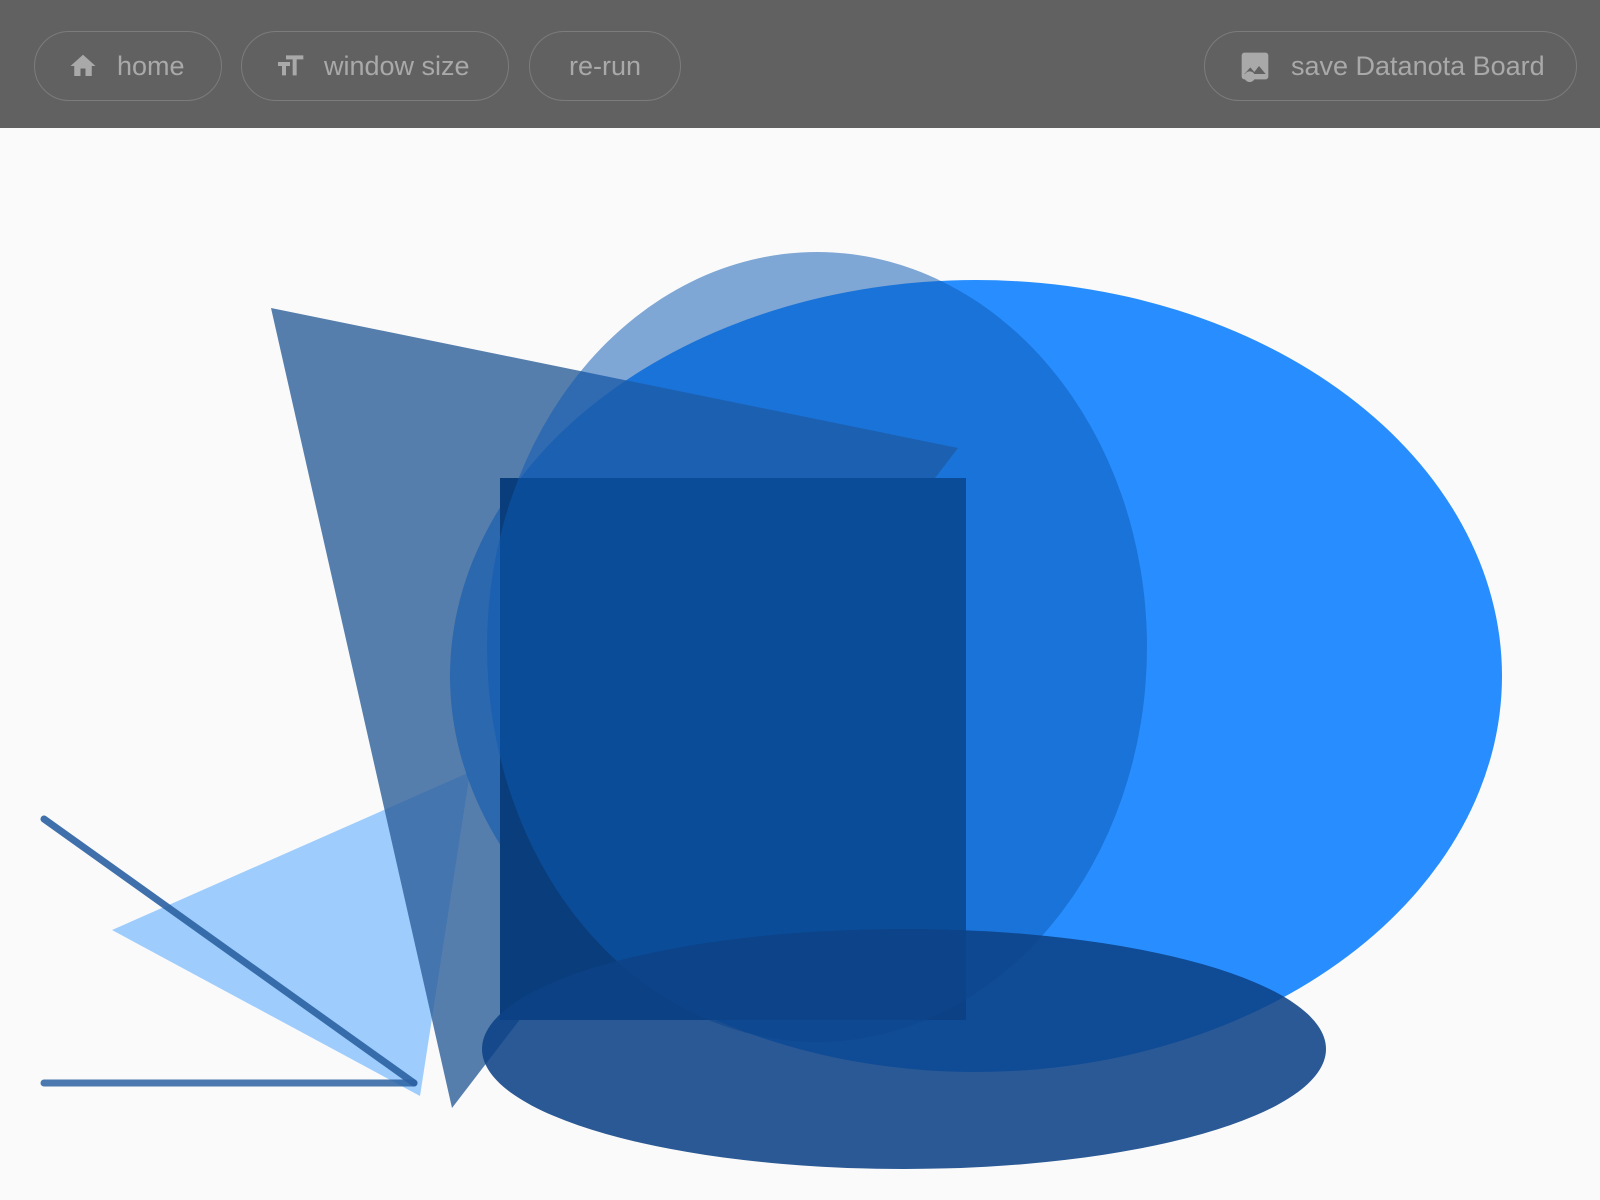  I want to click on window-size-button-label: window size, so click(397, 65).